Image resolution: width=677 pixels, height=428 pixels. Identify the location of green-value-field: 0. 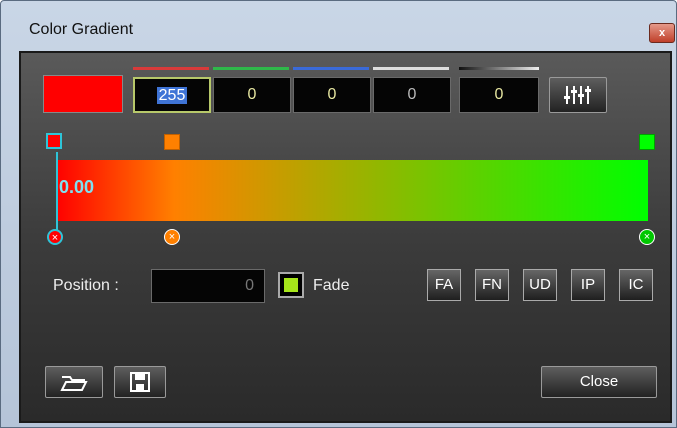
(252, 95).